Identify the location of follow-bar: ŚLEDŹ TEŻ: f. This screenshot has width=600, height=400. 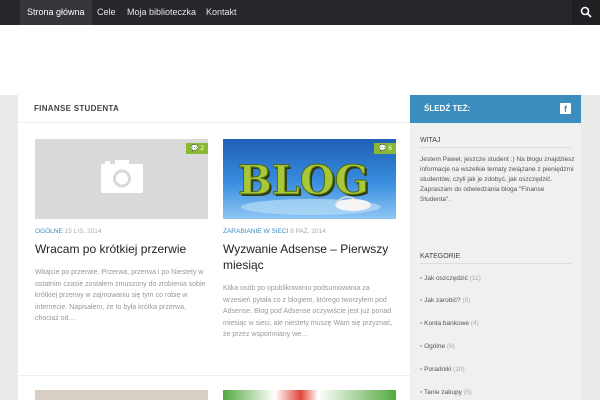
(495, 109).